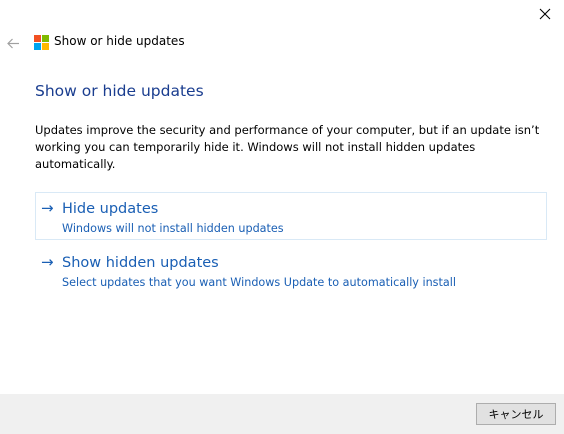 This screenshot has height=434, width=564. I want to click on back-arrow-icon, so click(12, 43).